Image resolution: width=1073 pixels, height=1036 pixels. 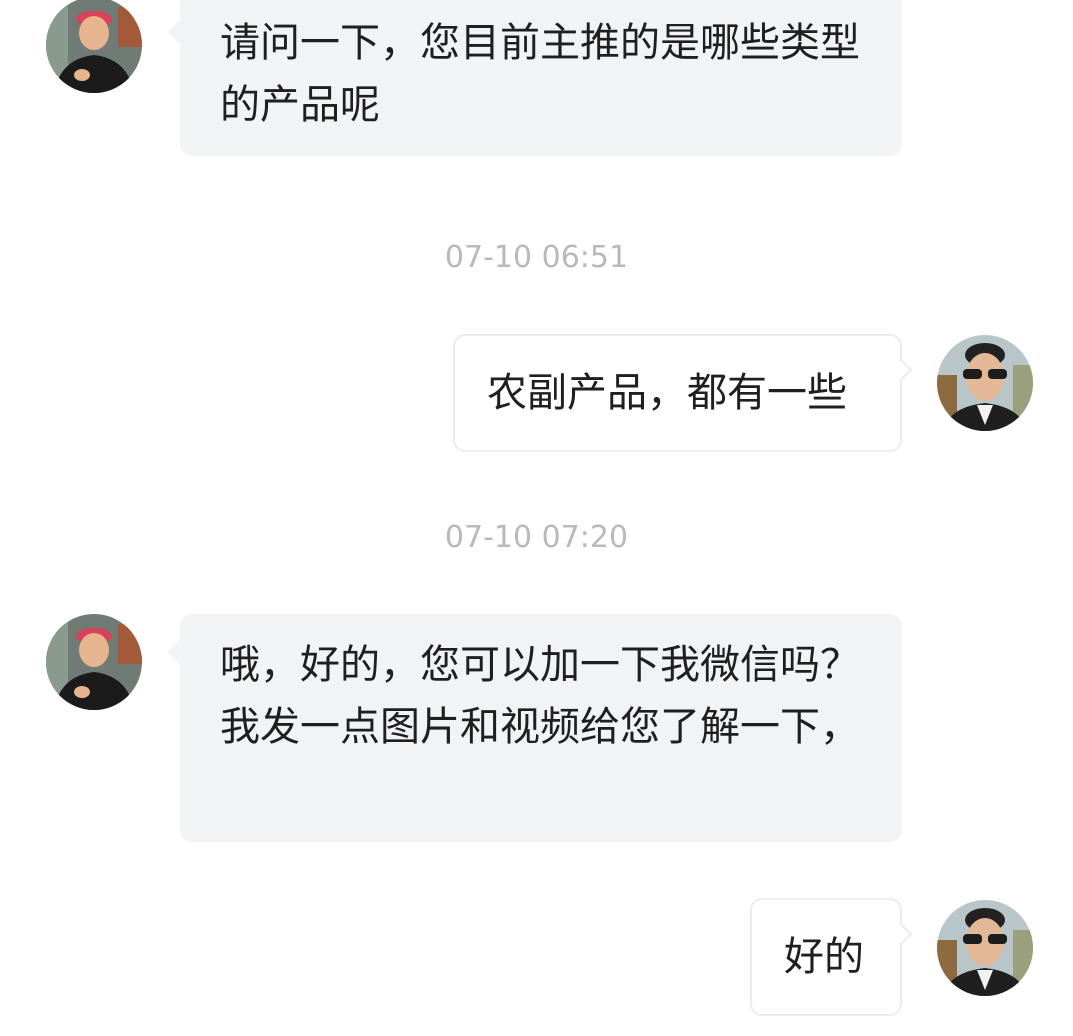 I want to click on message-bubble-outgoing: 好的, so click(x=826, y=957).